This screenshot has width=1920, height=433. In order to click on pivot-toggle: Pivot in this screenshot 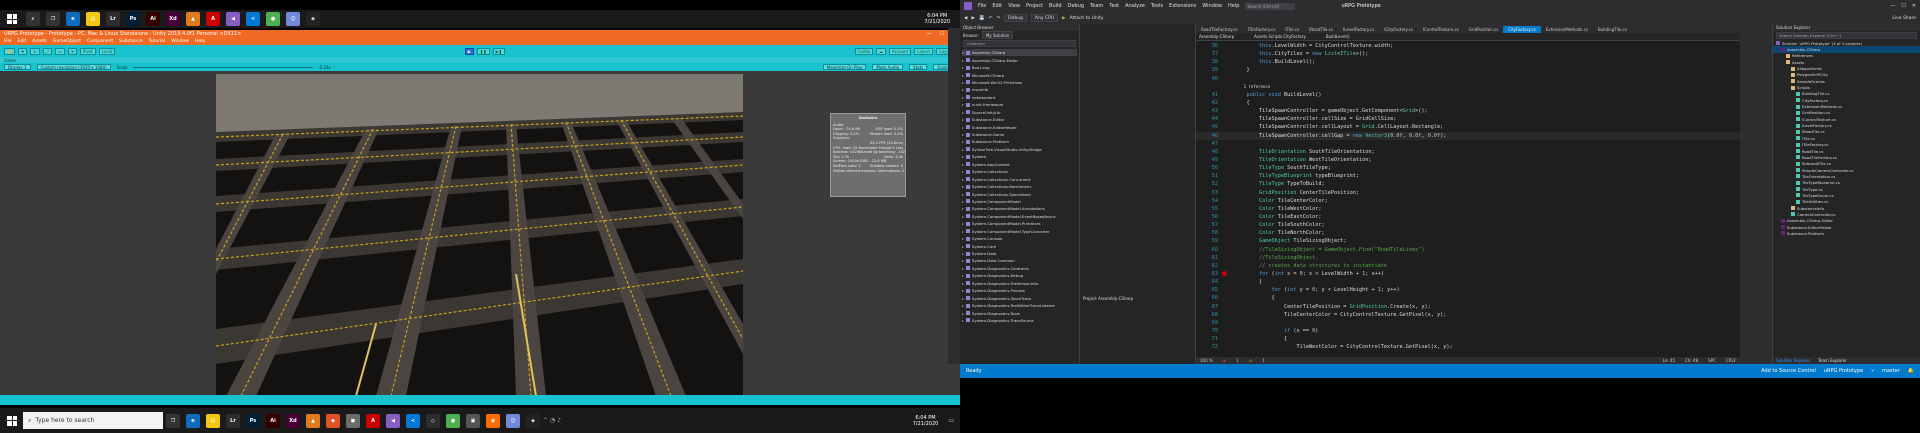, I will do `click(88, 51)`.